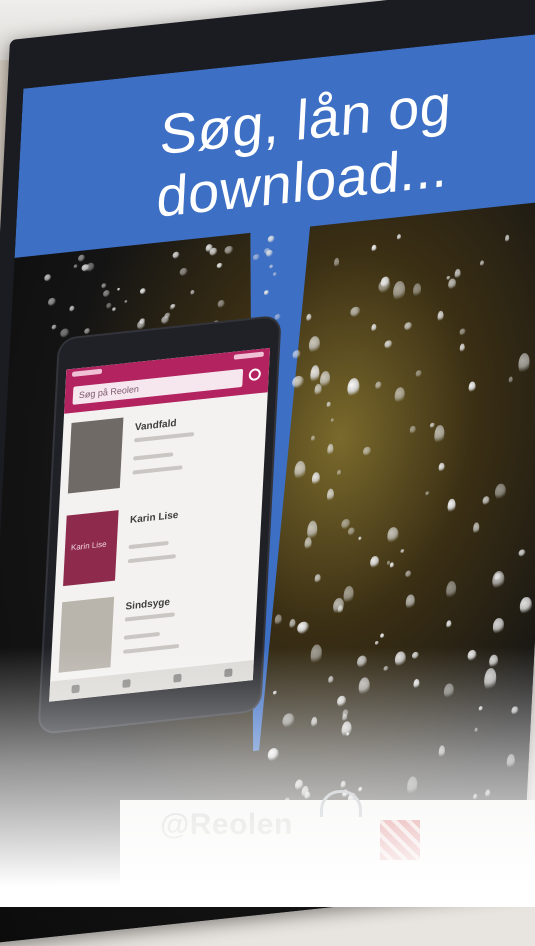  Describe the element at coordinates (126, 684) in the screenshot. I see `nav-search-icon` at that location.